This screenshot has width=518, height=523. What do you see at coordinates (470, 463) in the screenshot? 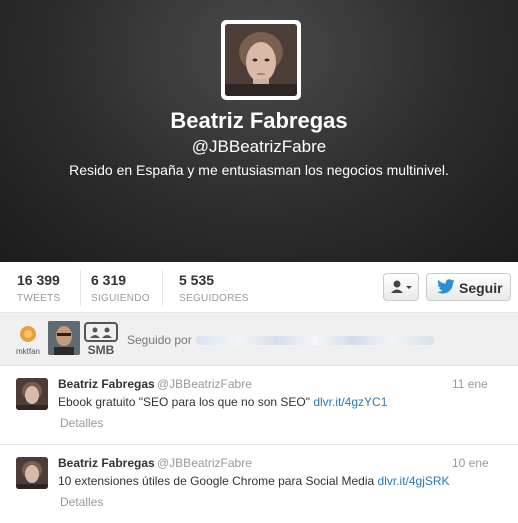
I see `tweet-date: 10 ene` at bounding box center [470, 463].